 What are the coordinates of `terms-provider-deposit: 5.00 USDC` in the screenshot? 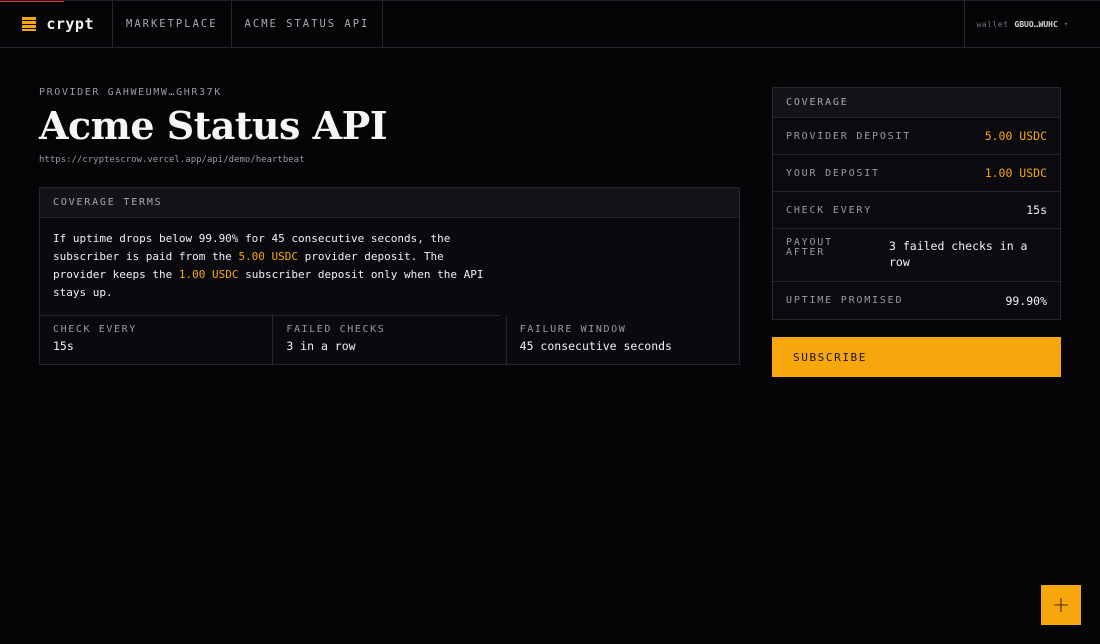 It's located at (268, 256).